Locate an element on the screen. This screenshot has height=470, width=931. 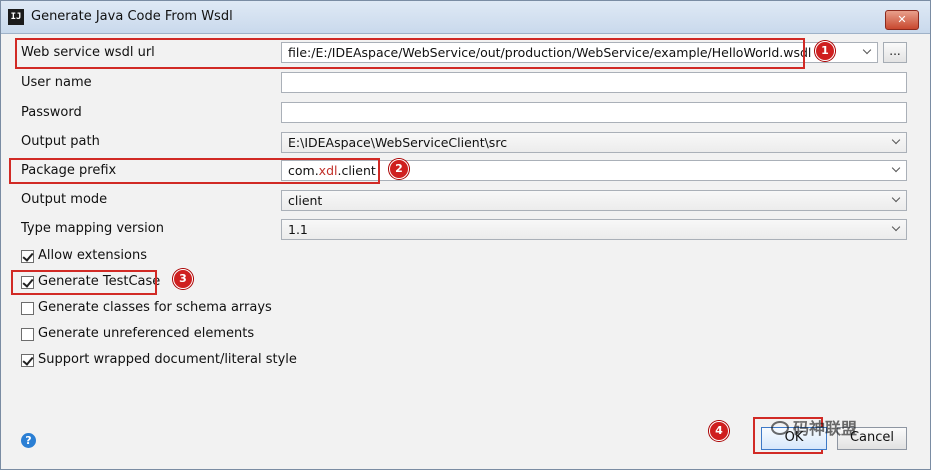
watermark-text: 码神联盟 is located at coordinates (825, 428).